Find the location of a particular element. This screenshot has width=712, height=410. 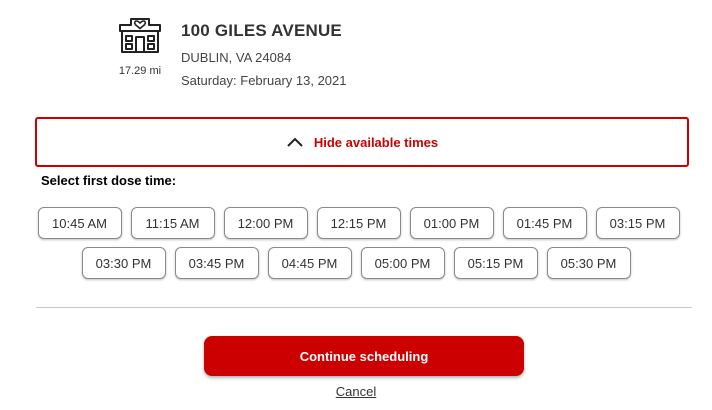

section-divider is located at coordinates (364, 307).